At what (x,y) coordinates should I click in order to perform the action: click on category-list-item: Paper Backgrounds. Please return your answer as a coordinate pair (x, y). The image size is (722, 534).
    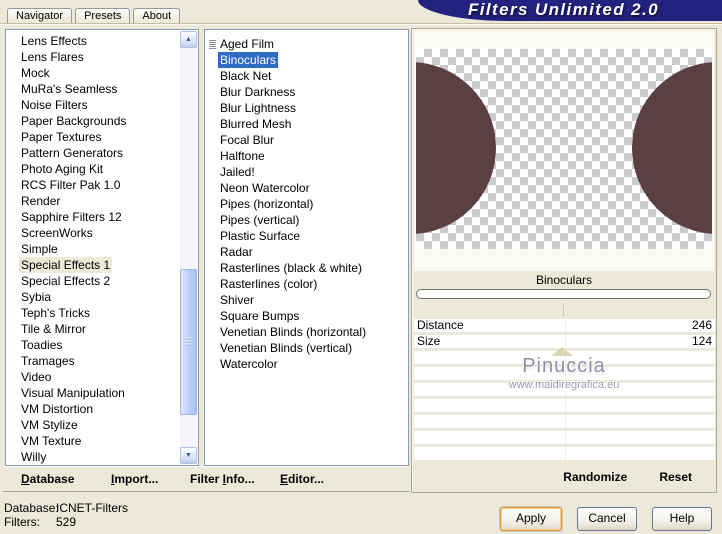
    Looking at the image, I should click on (93, 121).